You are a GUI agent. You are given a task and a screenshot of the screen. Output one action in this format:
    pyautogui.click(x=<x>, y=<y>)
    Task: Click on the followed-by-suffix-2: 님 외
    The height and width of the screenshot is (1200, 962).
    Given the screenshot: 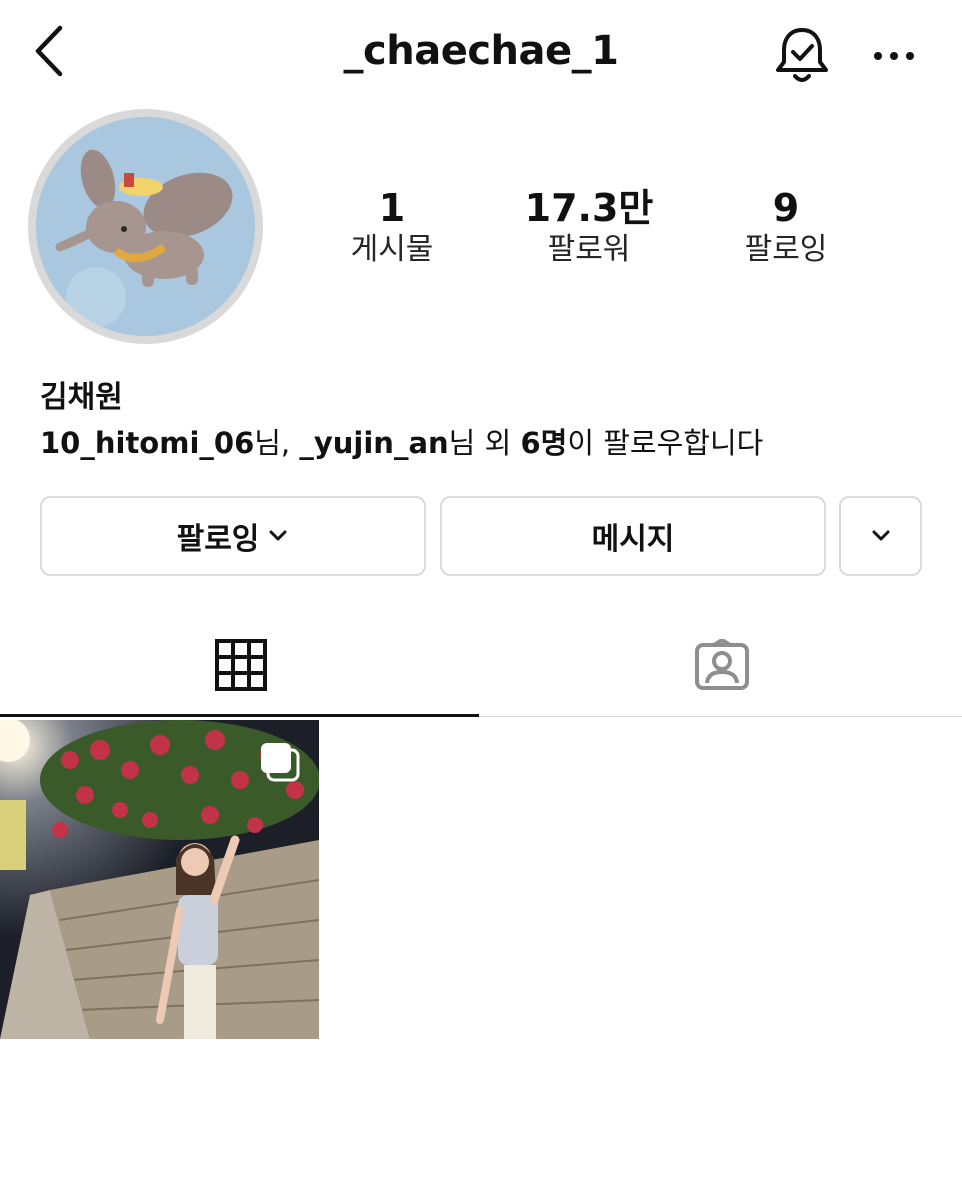 What is the action you would take?
    pyautogui.click(x=484, y=443)
    